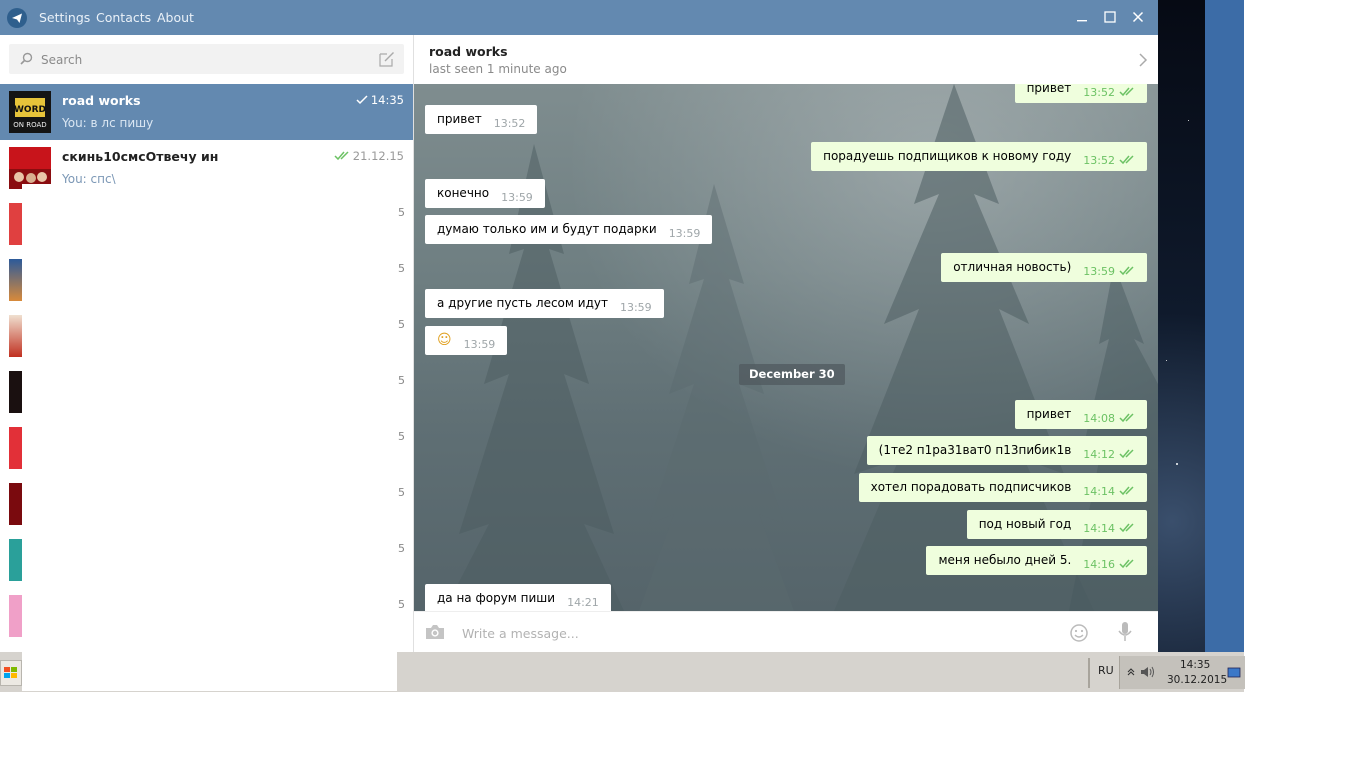 The width and height of the screenshot is (1366, 768). I want to click on message-bubble: хотел порадовать подписчиков 14:14, so click(1002, 487).